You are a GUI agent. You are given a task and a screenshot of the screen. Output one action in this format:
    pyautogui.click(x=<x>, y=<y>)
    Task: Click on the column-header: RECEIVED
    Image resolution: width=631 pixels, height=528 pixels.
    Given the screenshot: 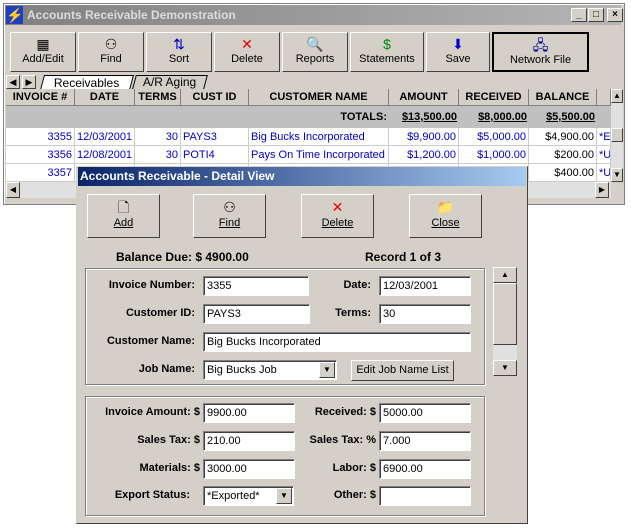 What is the action you would take?
    pyautogui.click(x=494, y=97)
    